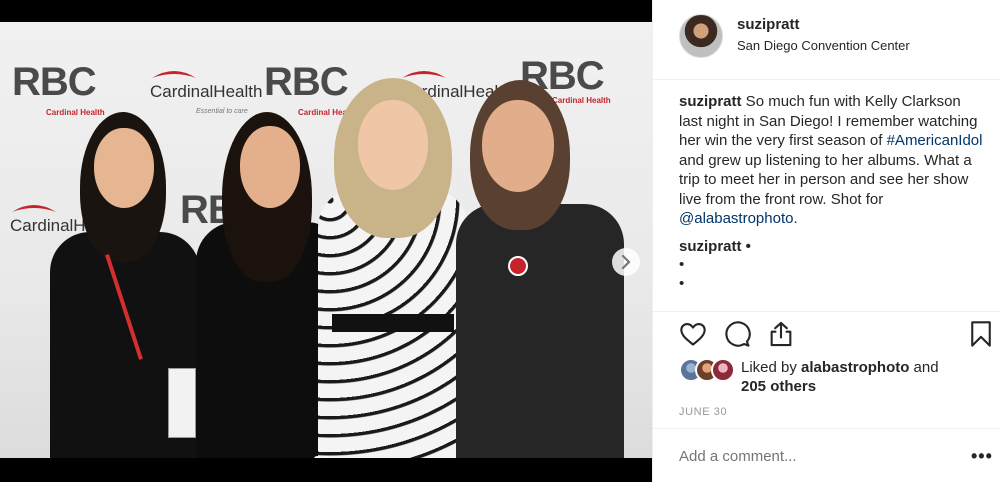 The height and width of the screenshot is (482, 1000). Describe the element at coordinates (768, 24) in the screenshot. I see `post-author-username: suzipratt` at that location.